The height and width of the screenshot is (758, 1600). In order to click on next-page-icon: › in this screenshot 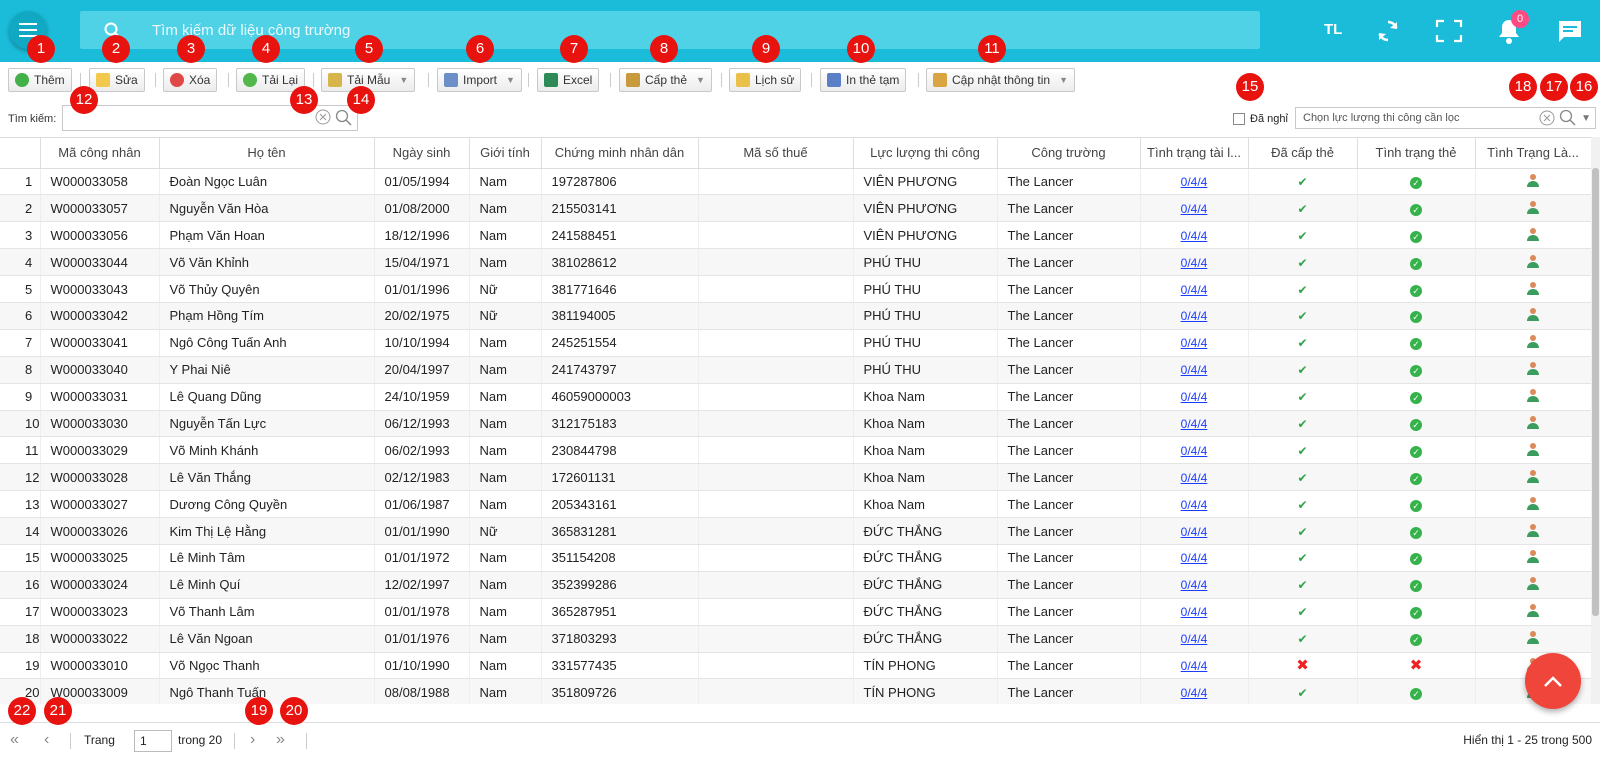, I will do `click(252, 740)`.